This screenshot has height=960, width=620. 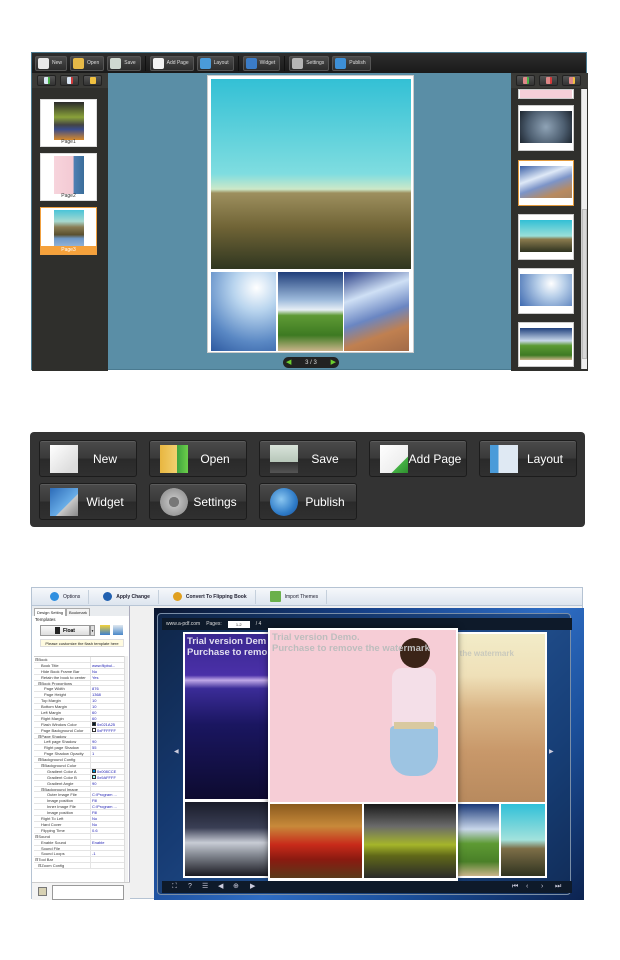 What do you see at coordinates (78, 612) in the screenshot?
I see `tab-bookmark: Bookmark` at bounding box center [78, 612].